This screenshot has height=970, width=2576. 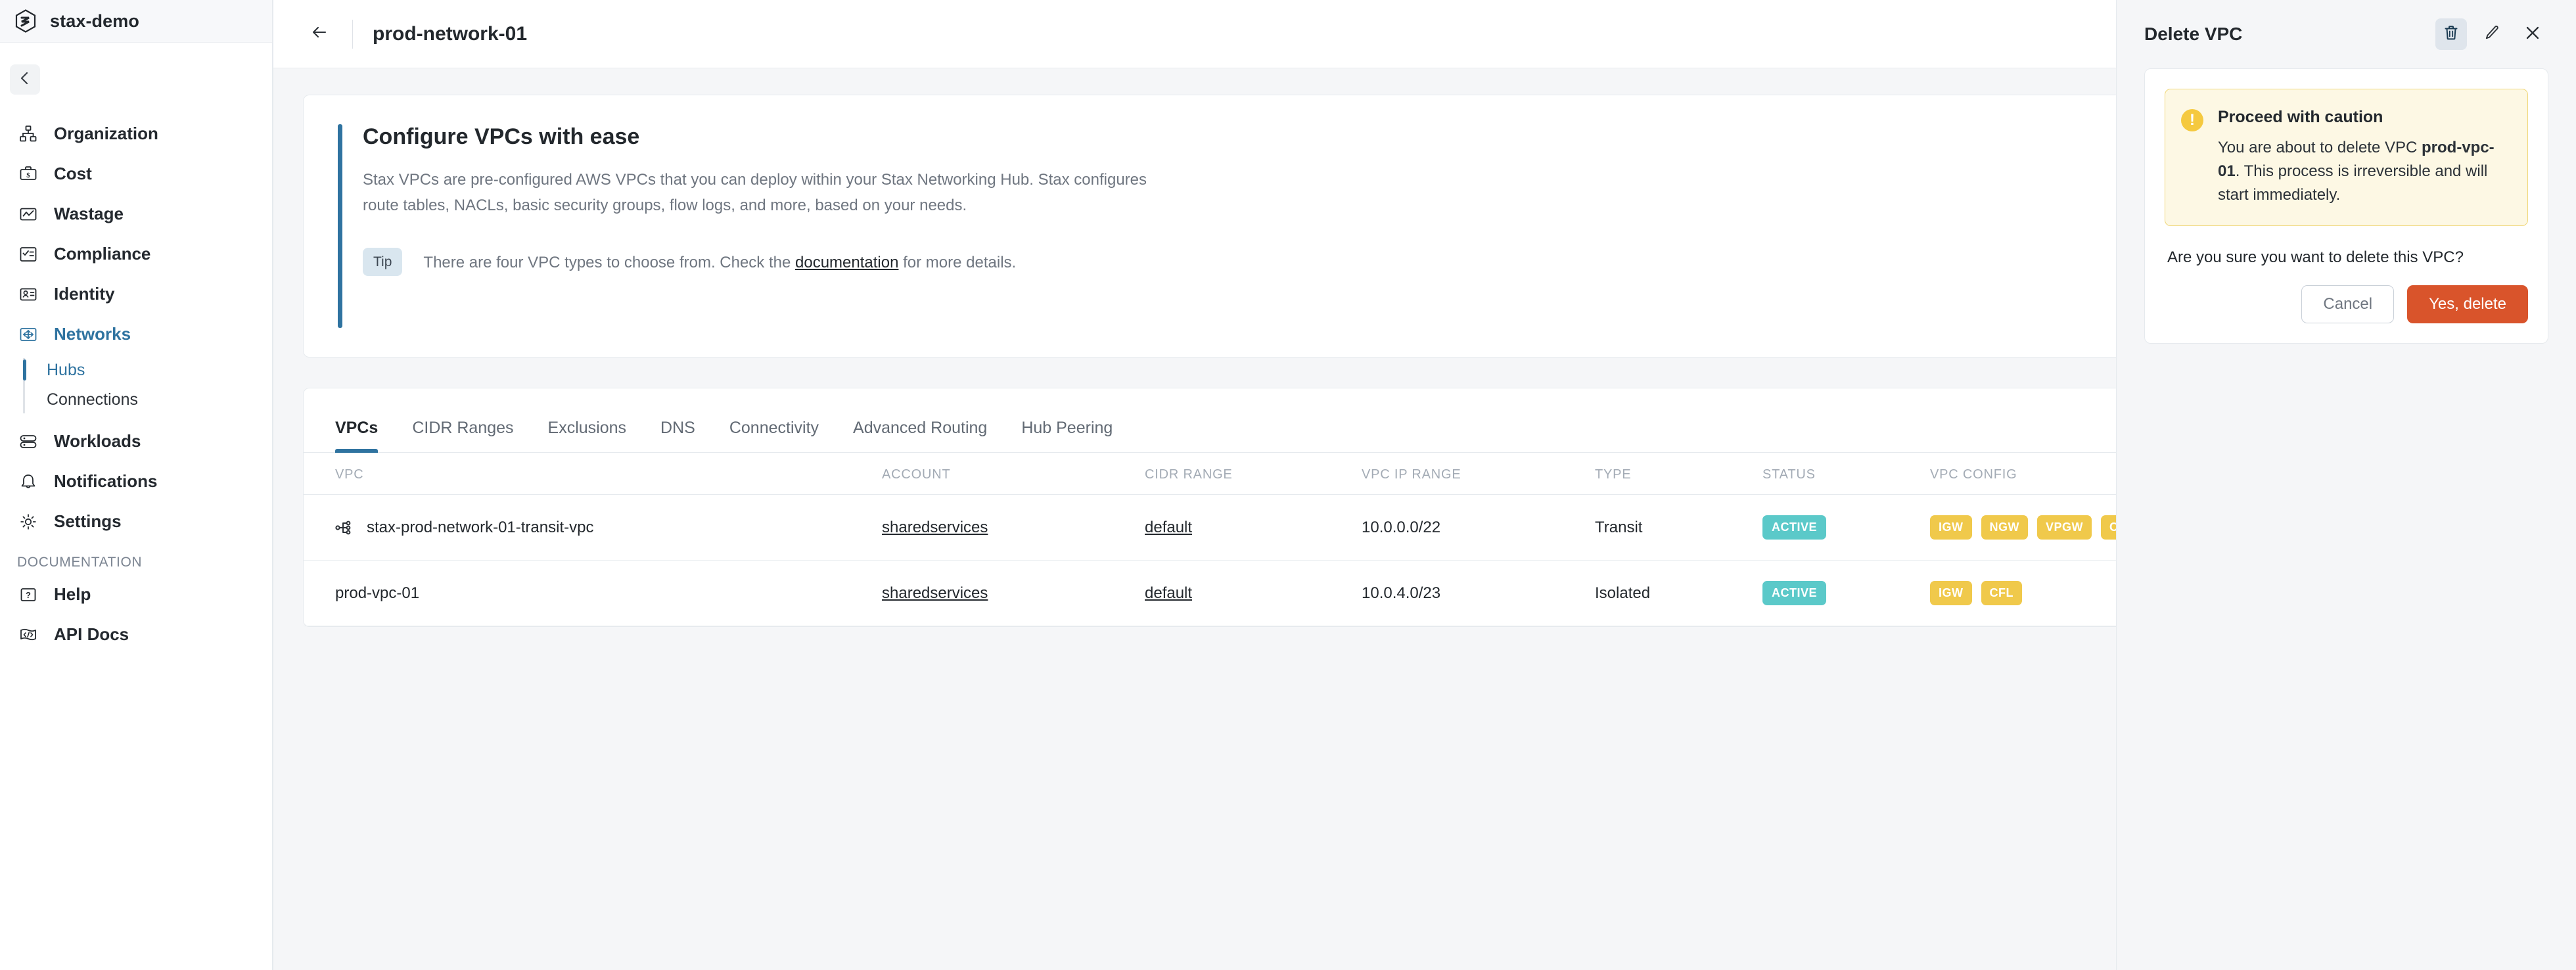 I want to click on pencil-icon, so click(x=2491, y=34).